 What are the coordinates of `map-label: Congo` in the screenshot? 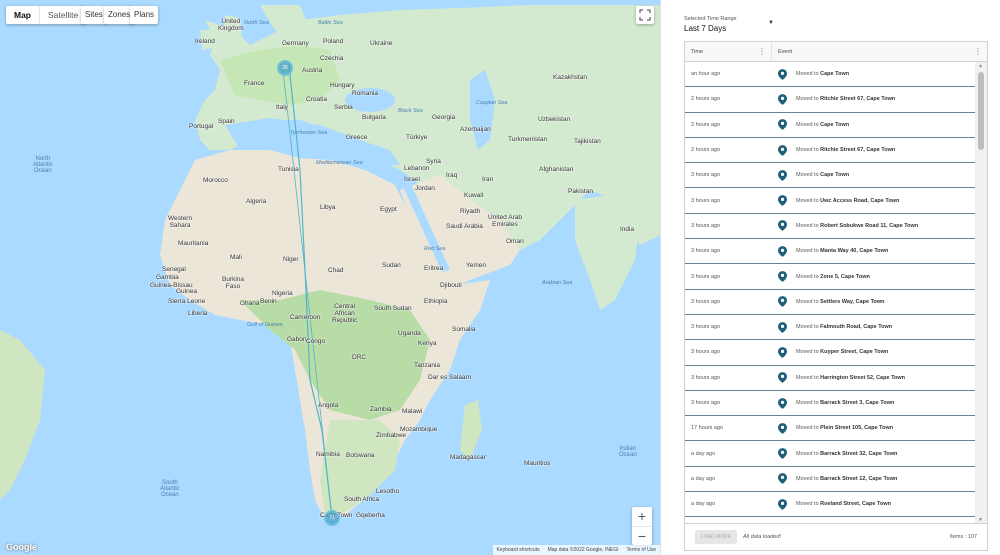 It's located at (316, 341).